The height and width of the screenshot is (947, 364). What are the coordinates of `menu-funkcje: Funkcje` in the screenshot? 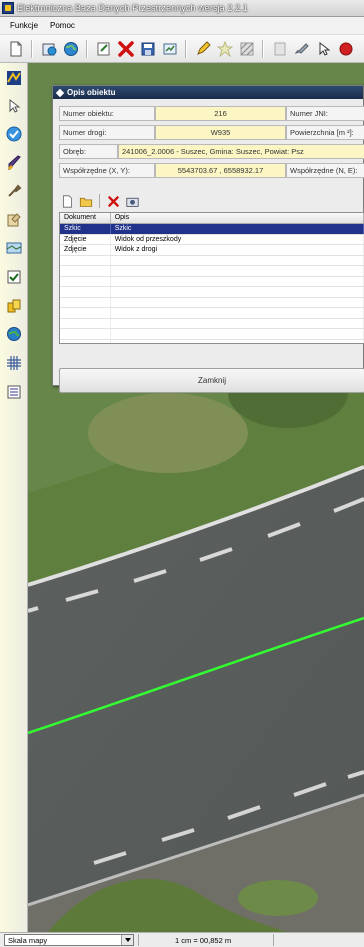 It's located at (24, 25).